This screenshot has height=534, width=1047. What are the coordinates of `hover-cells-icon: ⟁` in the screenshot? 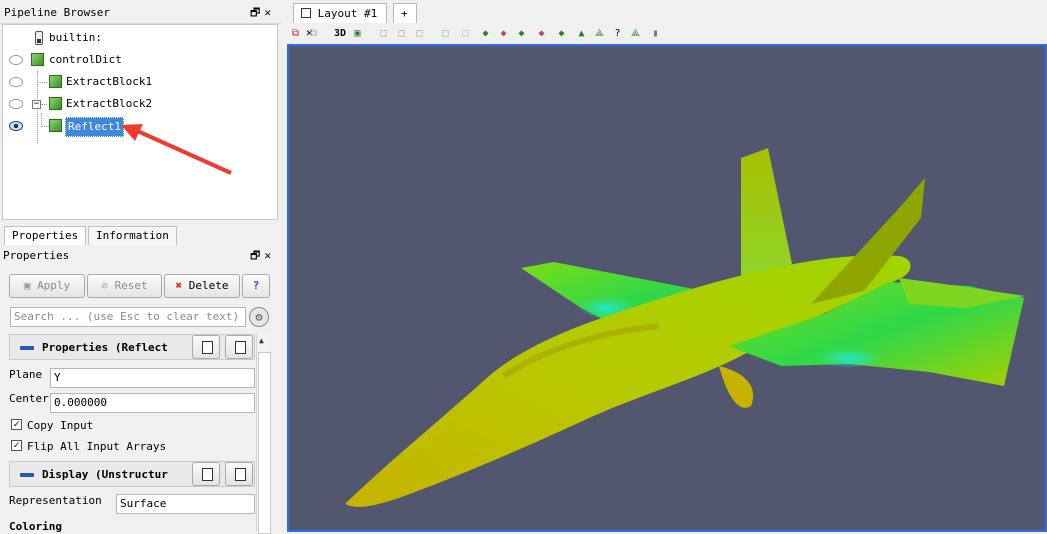 It's located at (599, 33).